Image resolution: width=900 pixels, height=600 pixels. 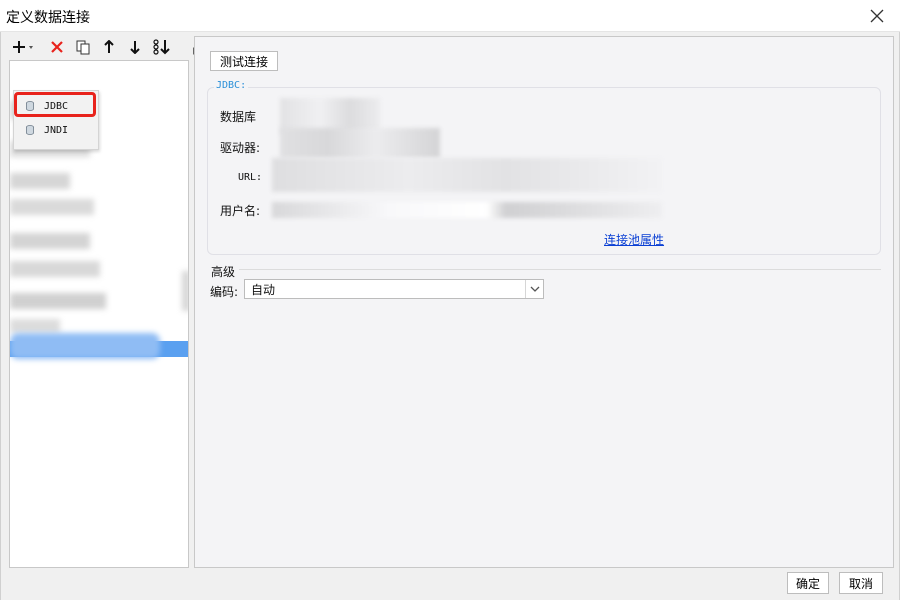 What do you see at coordinates (360, 143) in the screenshot?
I see `driver-value` at bounding box center [360, 143].